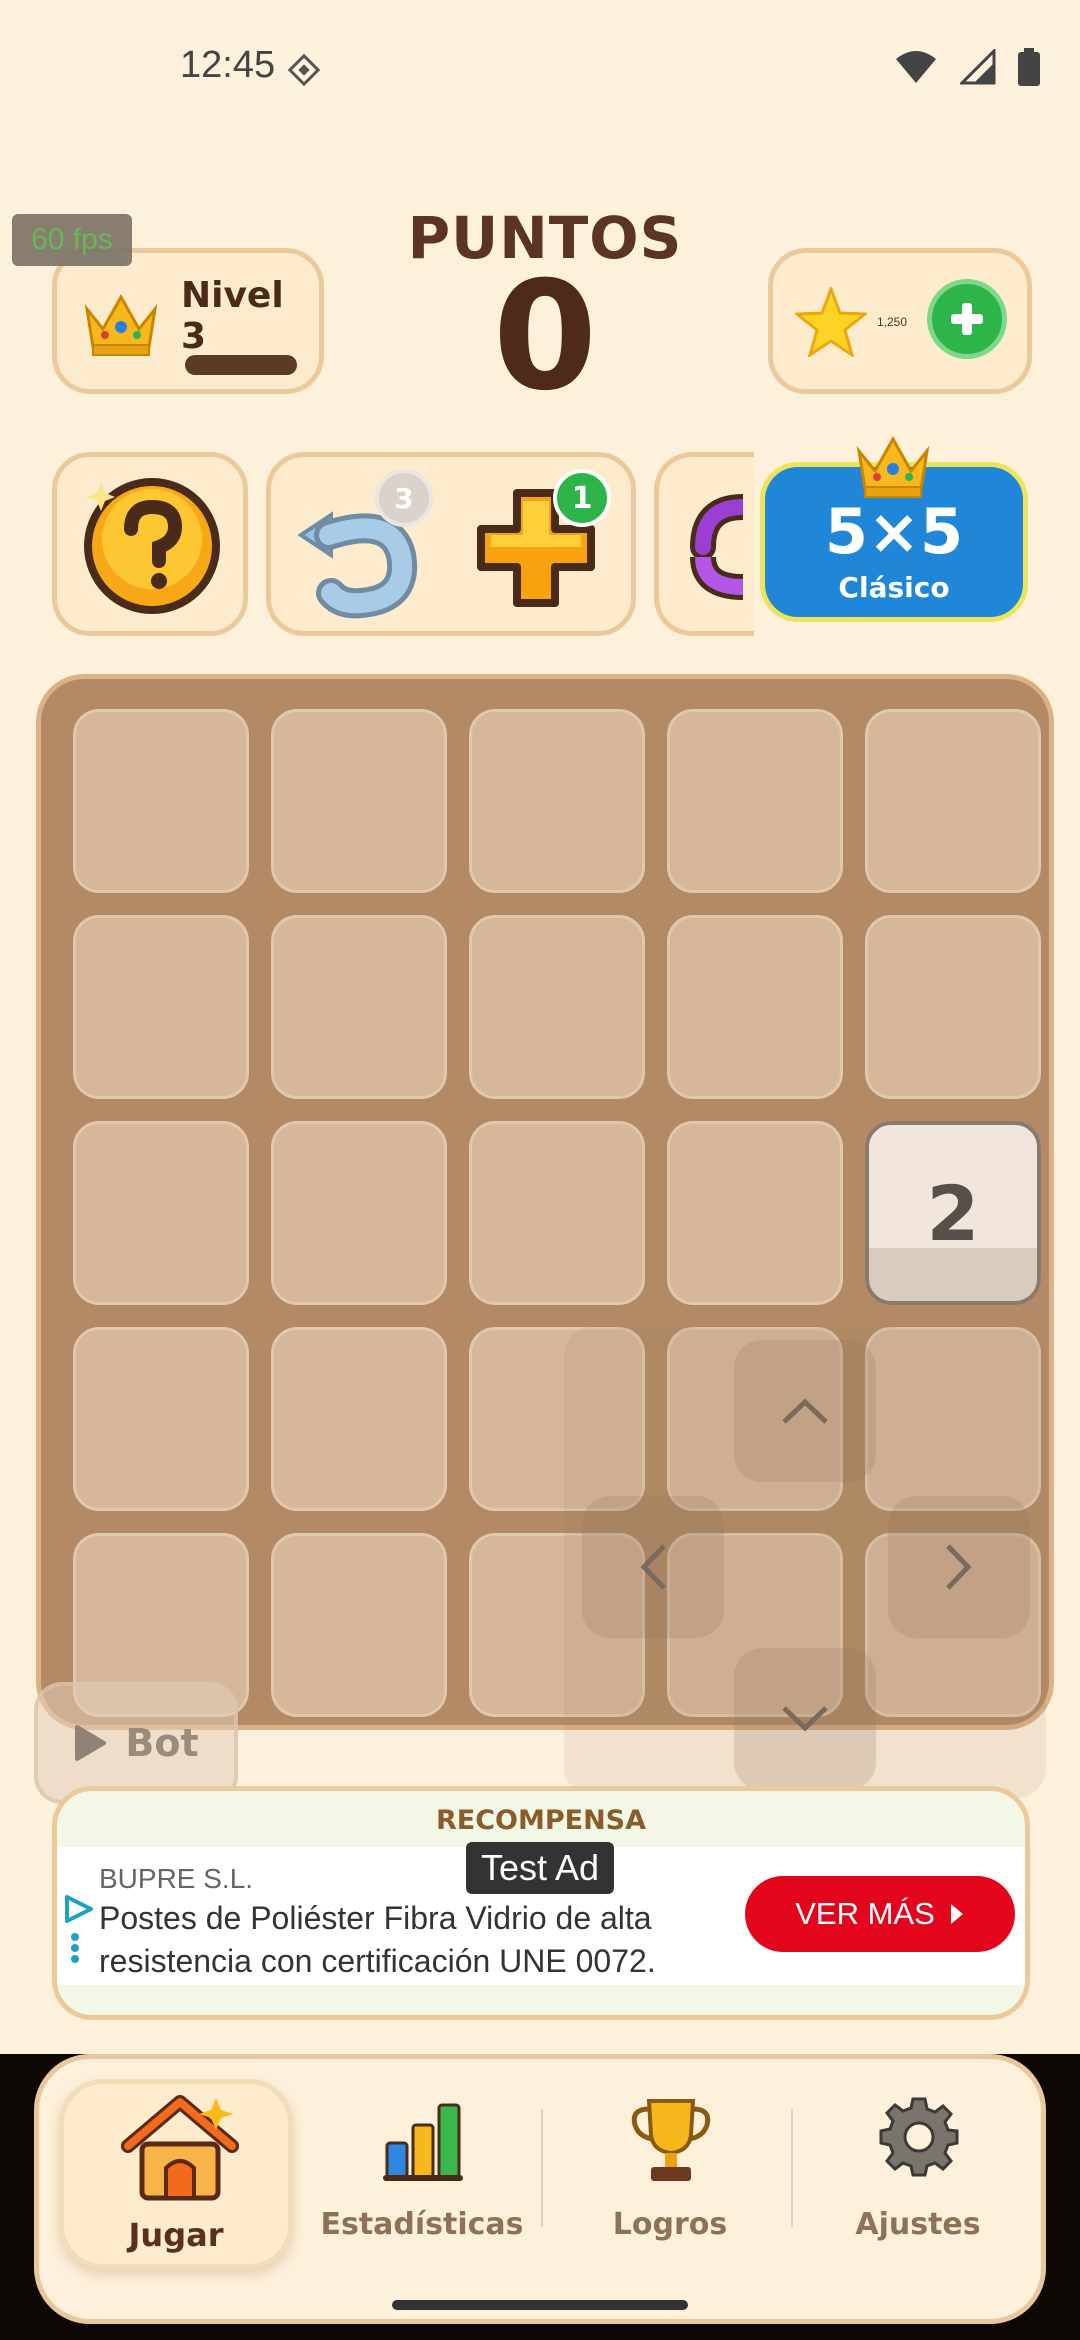  Describe the element at coordinates (91, 1743) in the screenshot. I see `play-icon` at that location.